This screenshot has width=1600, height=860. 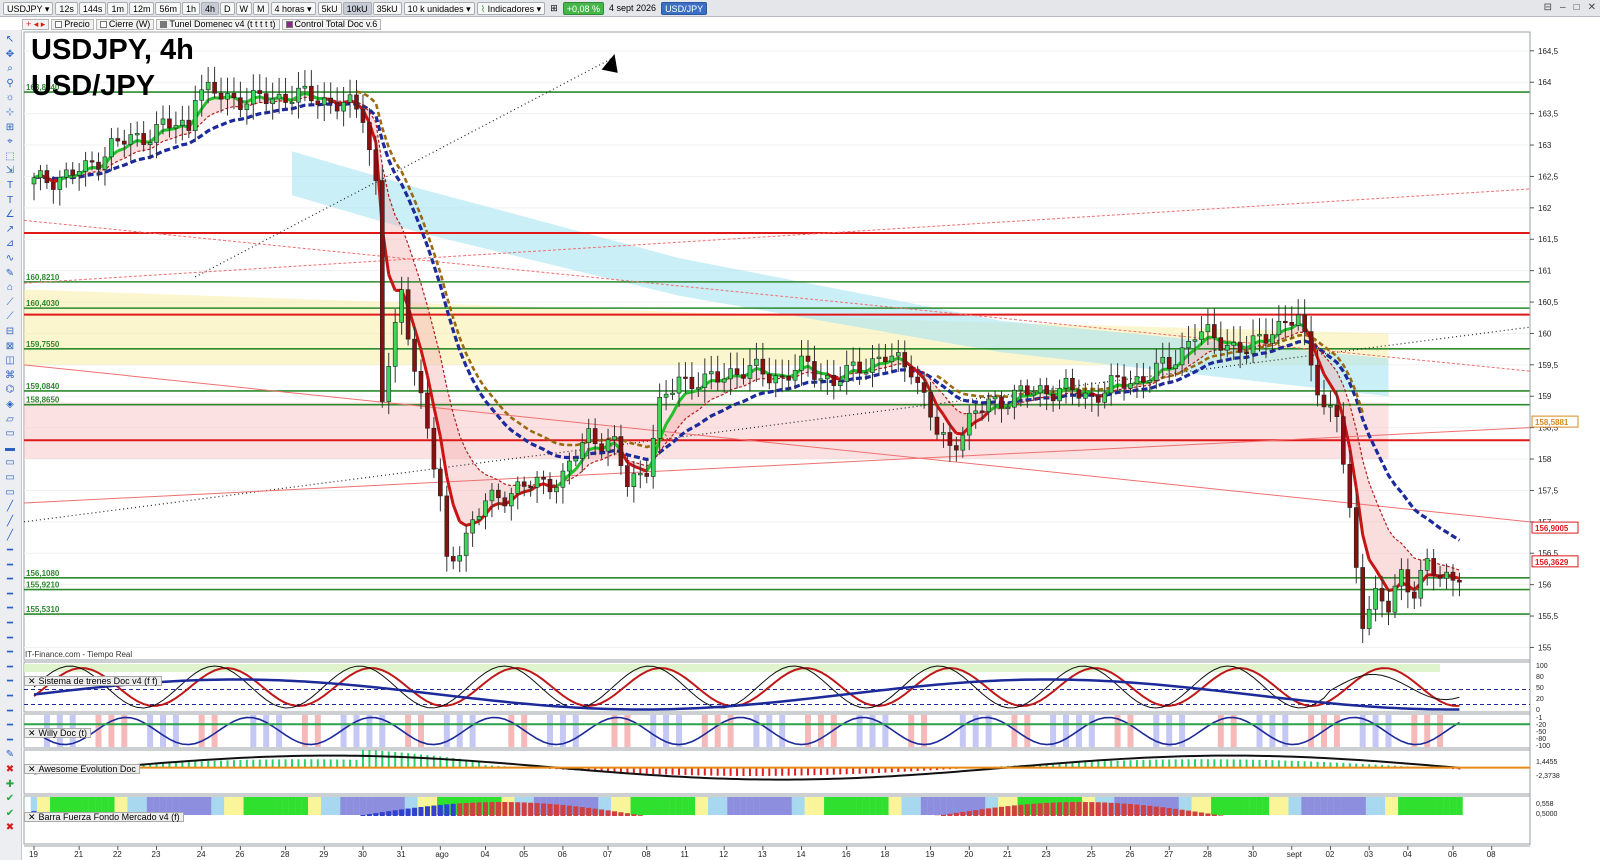 What do you see at coordinates (1548, 302) in the screenshot?
I see `price-tick-label: 160,5` at bounding box center [1548, 302].